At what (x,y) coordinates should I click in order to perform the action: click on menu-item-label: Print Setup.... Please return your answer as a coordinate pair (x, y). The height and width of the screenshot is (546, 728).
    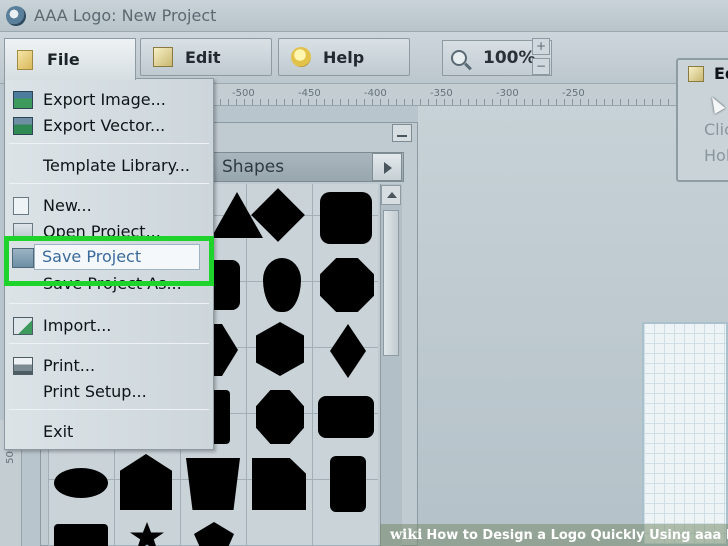
    Looking at the image, I should click on (95, 391).